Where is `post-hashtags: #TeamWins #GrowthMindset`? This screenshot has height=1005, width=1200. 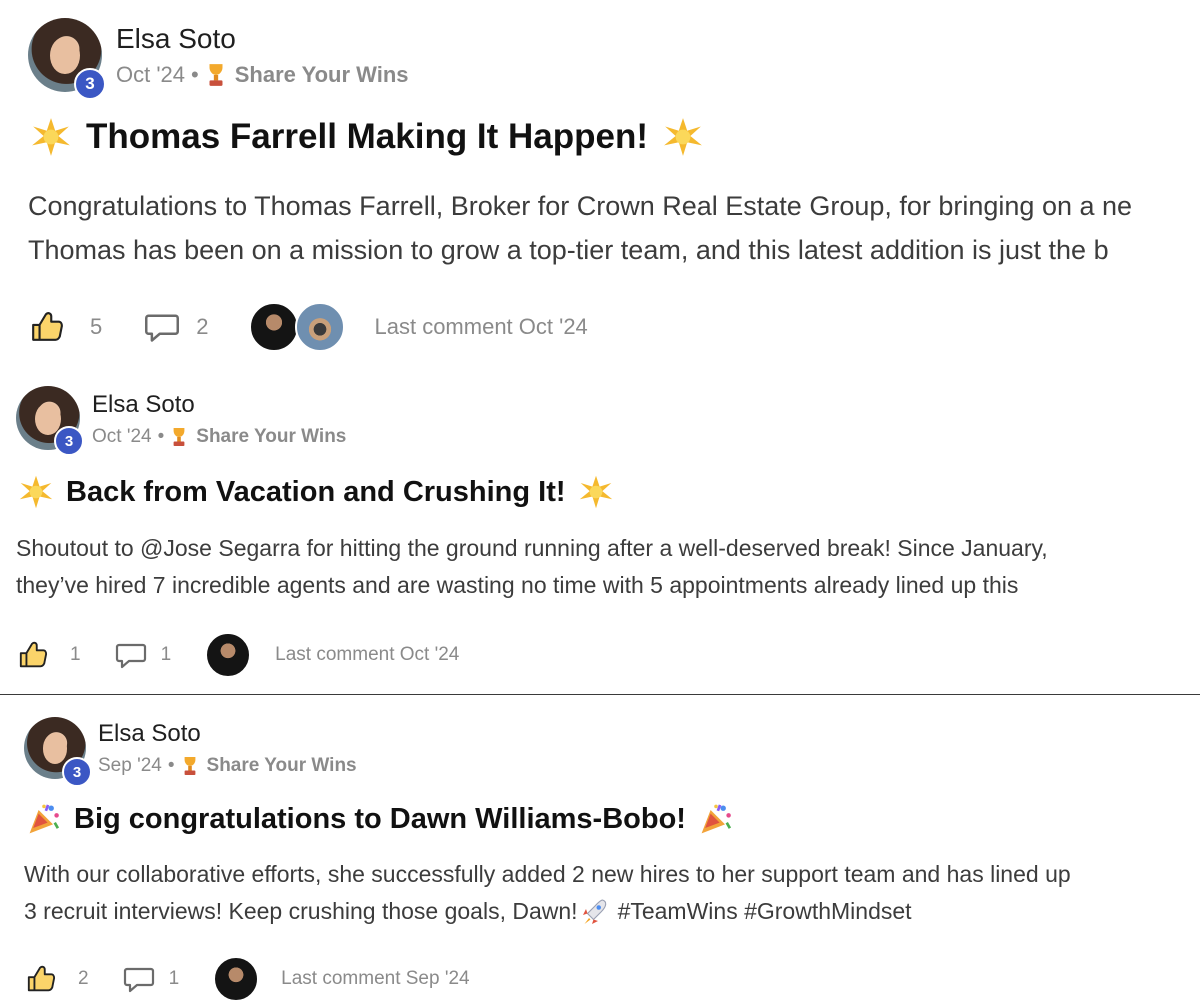
post-hashtags: #TeamWins #GrowthMindset is located at coordinates (765, 911).